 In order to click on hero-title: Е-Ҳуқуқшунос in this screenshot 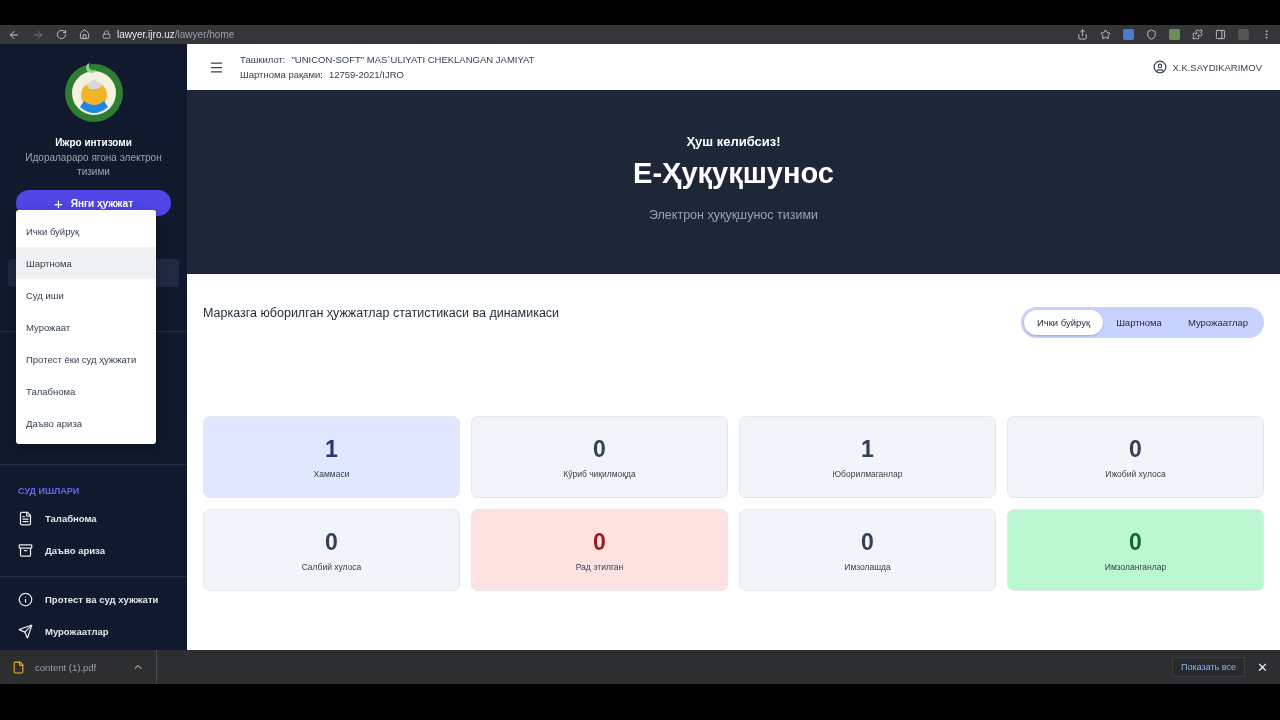, I will do `click(733, 173)`.